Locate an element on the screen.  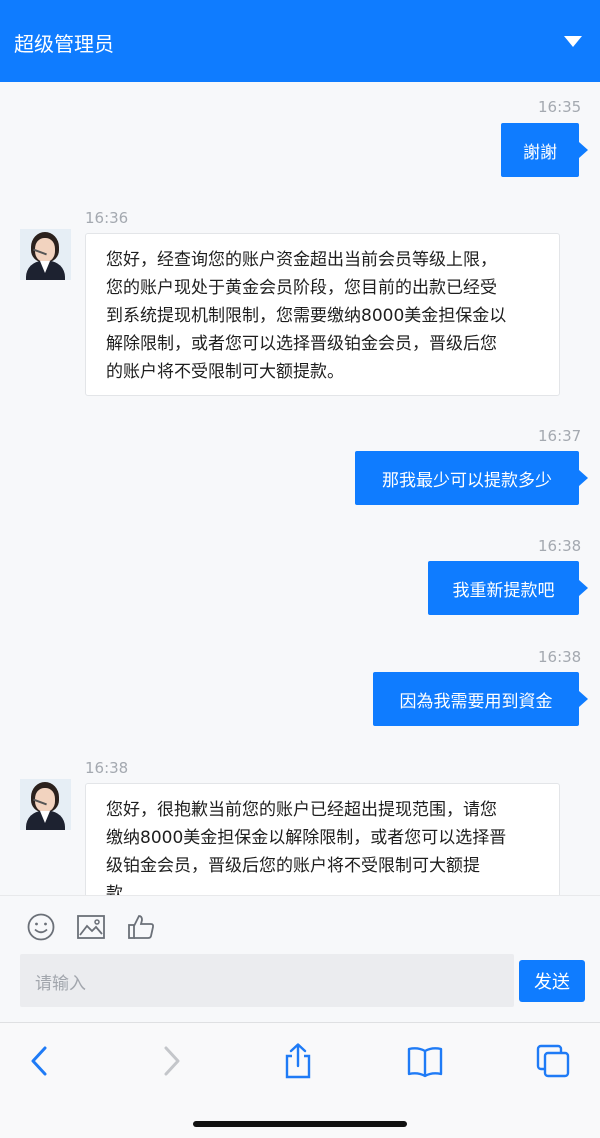
caret-down-icon is located at coordinates (573, 41).